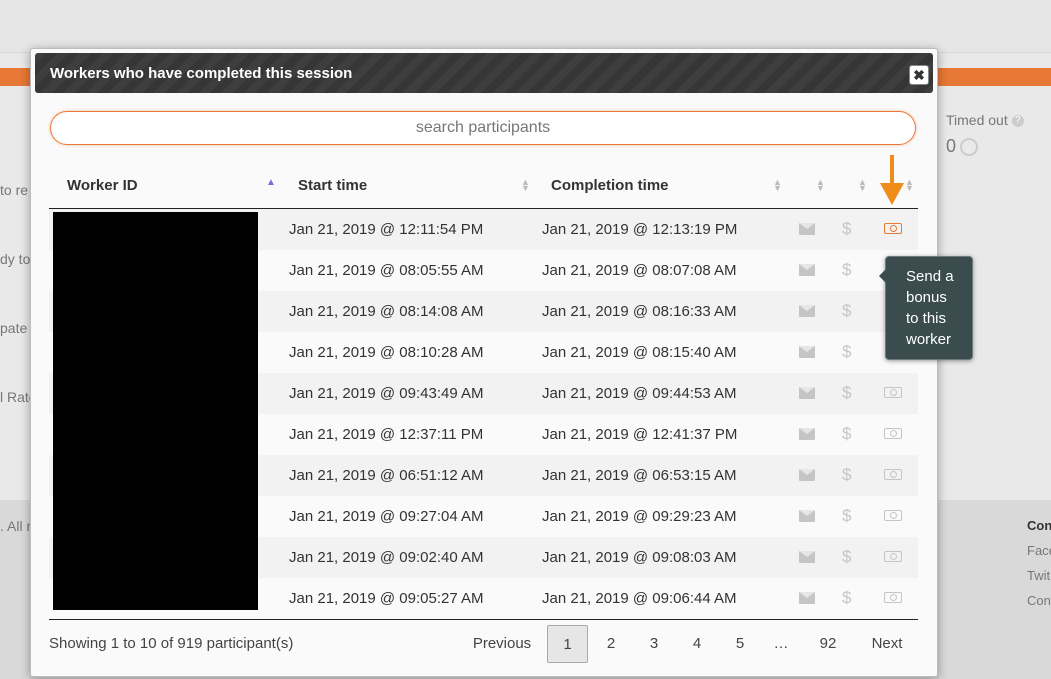 The width and height of the screenshot is (1051, 679). What do you see at coordinates (639, 598) in the screenshot?
I see `completion-time-cell: Jan 21, 2019 @ 09:06:44 AM` at bounding box center [639, 598].